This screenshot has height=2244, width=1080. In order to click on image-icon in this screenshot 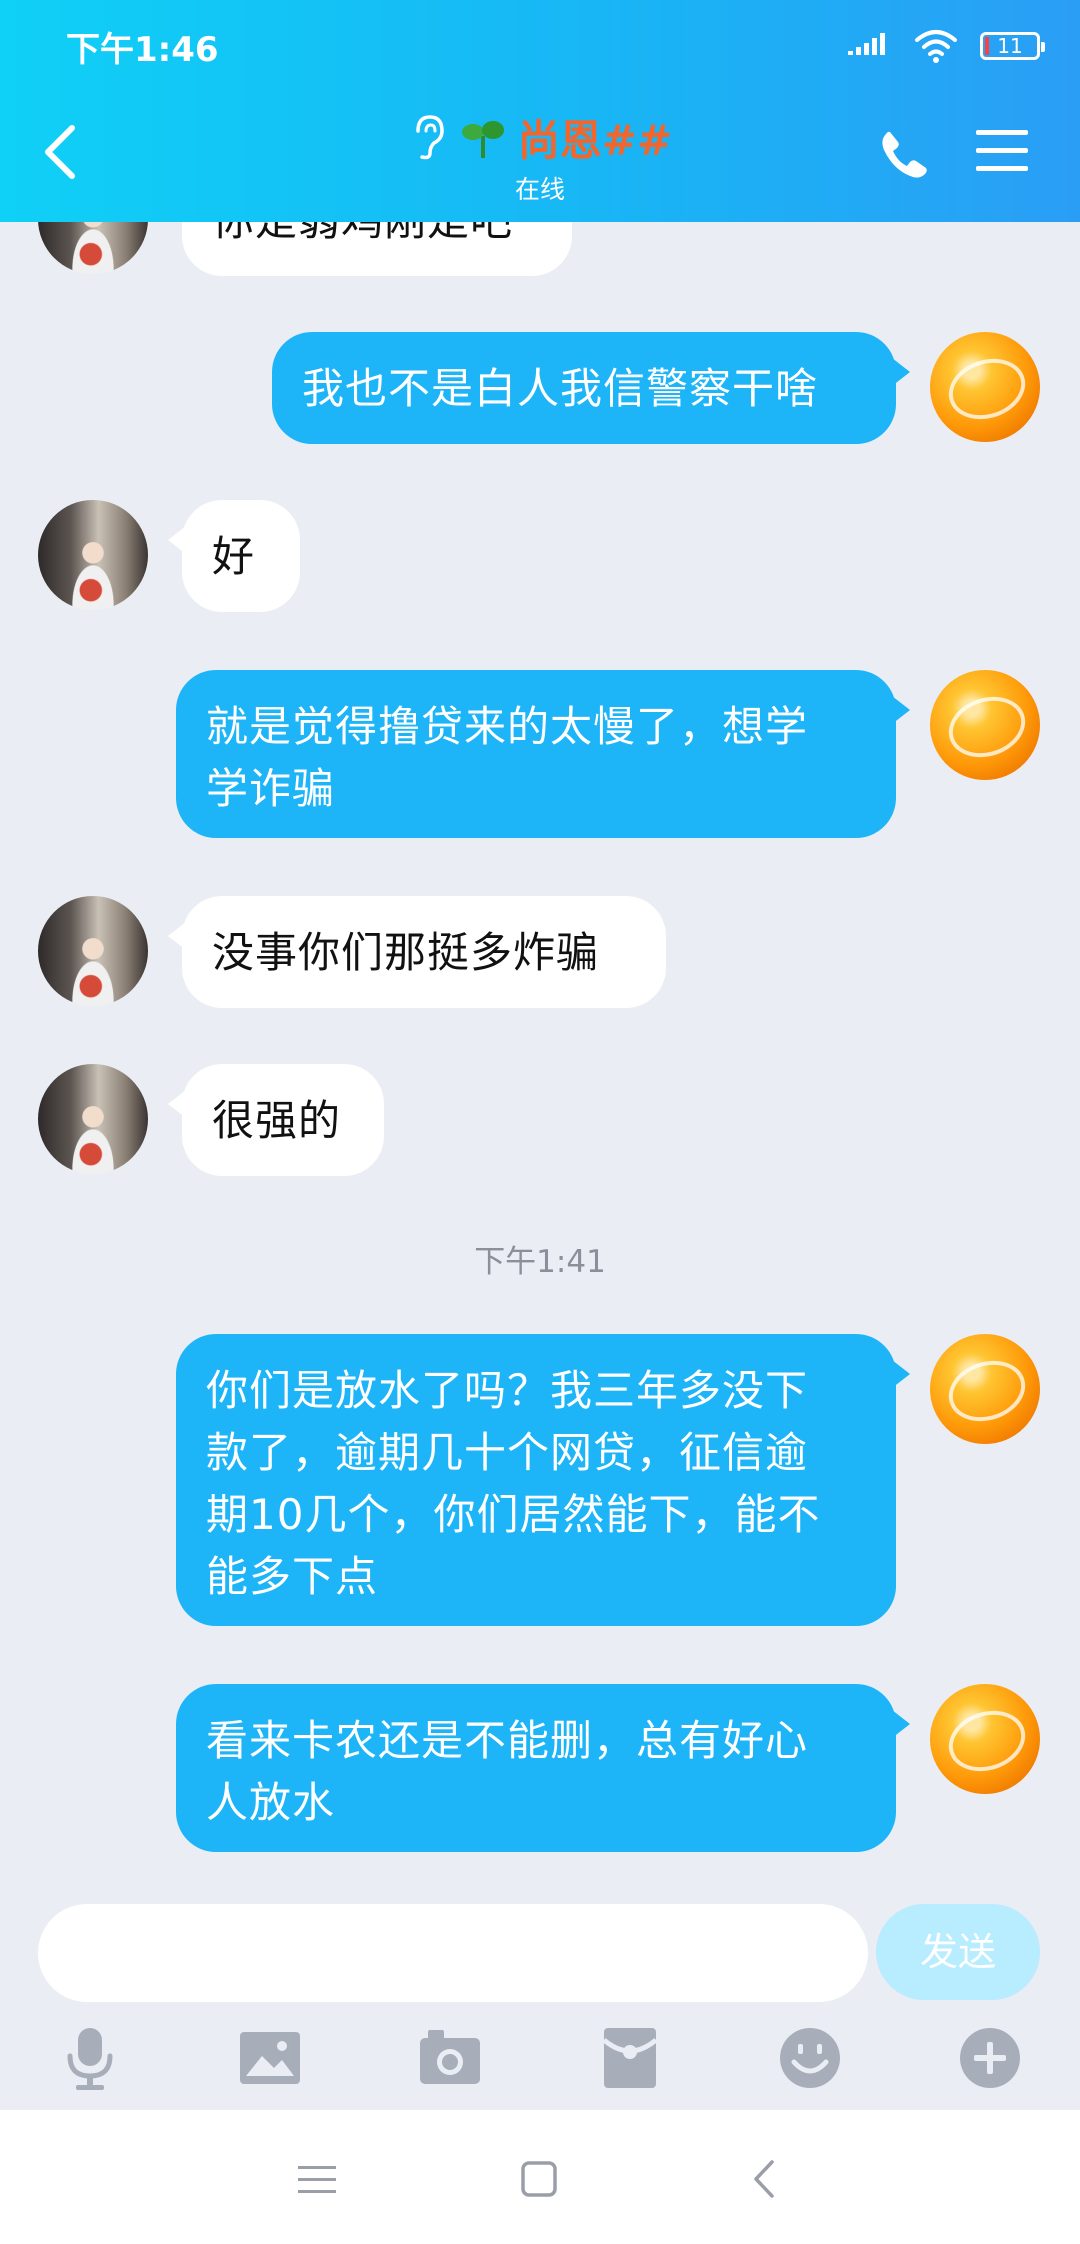, I will do `click(270, 2058)`.